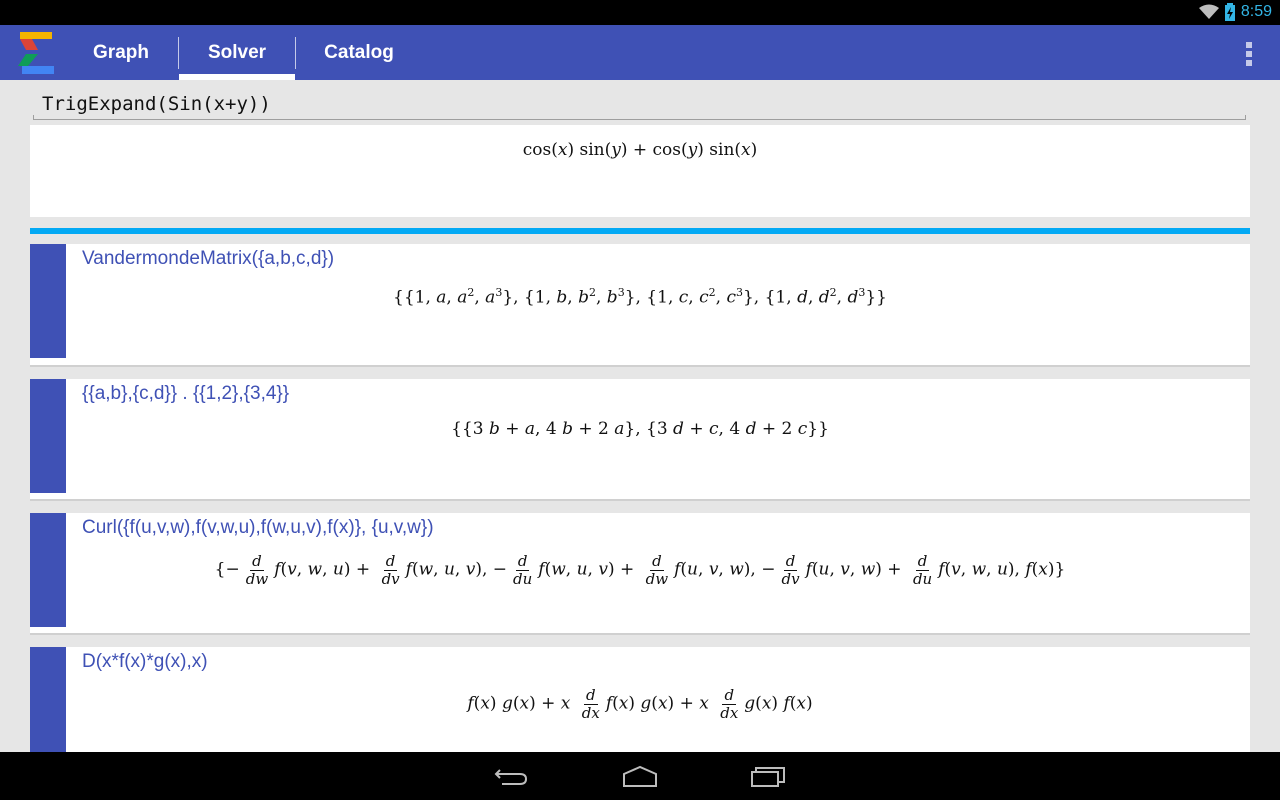 The width and height of the screenshot is (1280, 800). Describe the element at coordinates (640, 12) in the screenshot. I see `status-bar: 8:59` at that location.